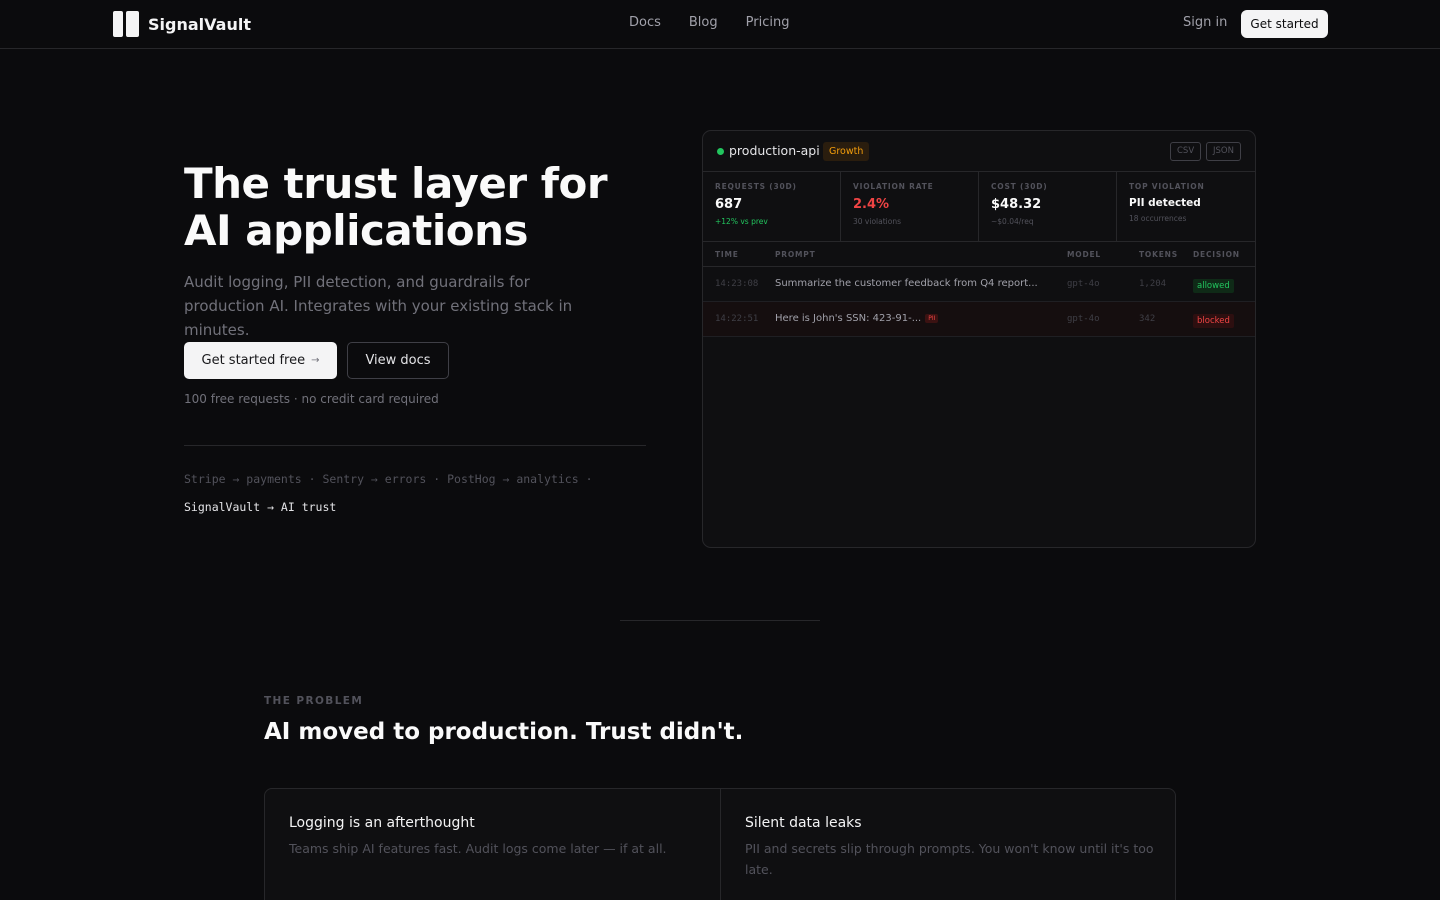 The image size is (1440, 900). What do you see at coordinates (727, 254) in the screenshot?
I see `column-header-time: TIME` at bounding box center [727, 254].